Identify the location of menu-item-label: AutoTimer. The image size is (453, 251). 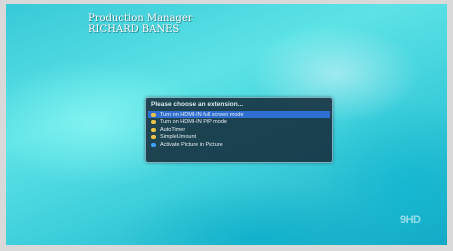
(173, 129).